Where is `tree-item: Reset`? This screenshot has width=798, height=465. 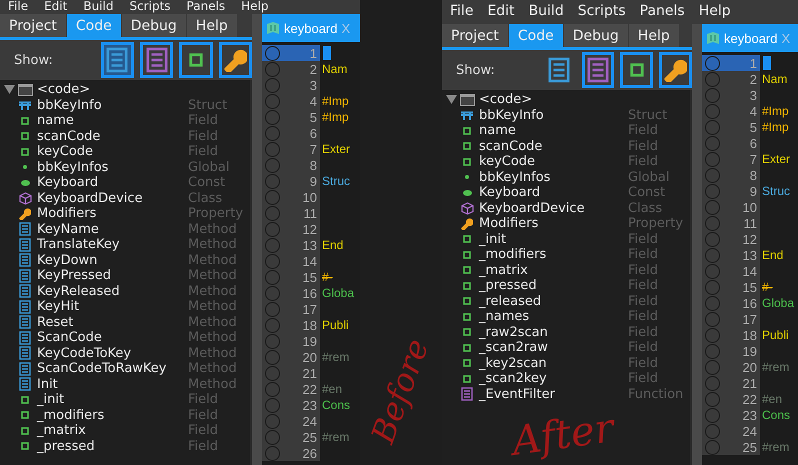
tree-item: Reset is located at coordinates (112, 322).